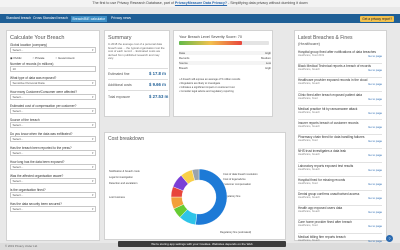 The height and width of the screenshot is (250, 400). I want to click on feed-subtitle: (Healthcare), so click(309, 43).